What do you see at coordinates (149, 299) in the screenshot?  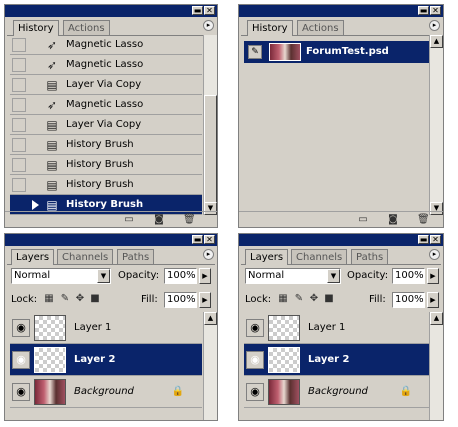 I see `fill-label: Fill:` at bounding box center [149, 299].